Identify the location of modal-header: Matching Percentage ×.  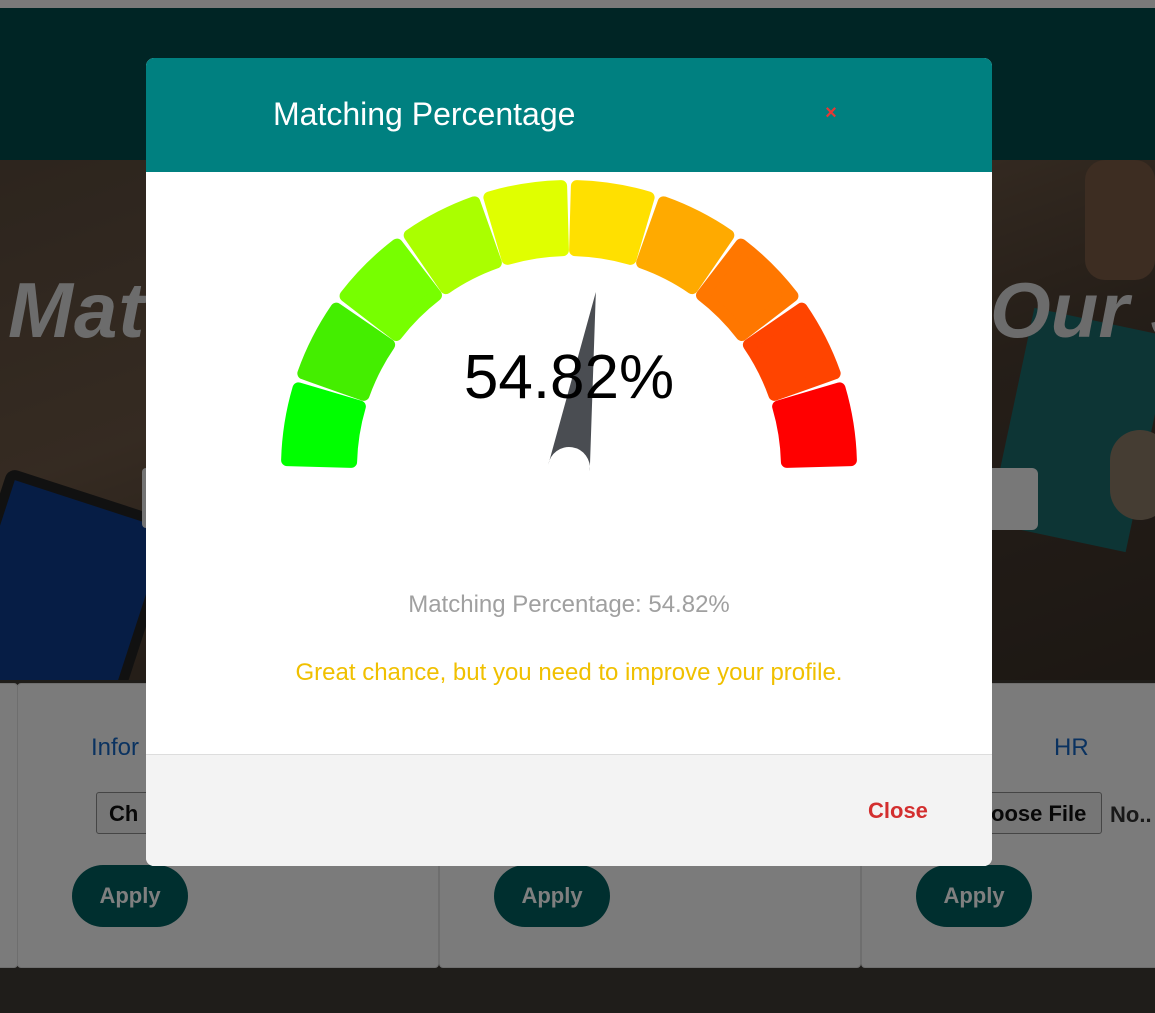
(569, 115).